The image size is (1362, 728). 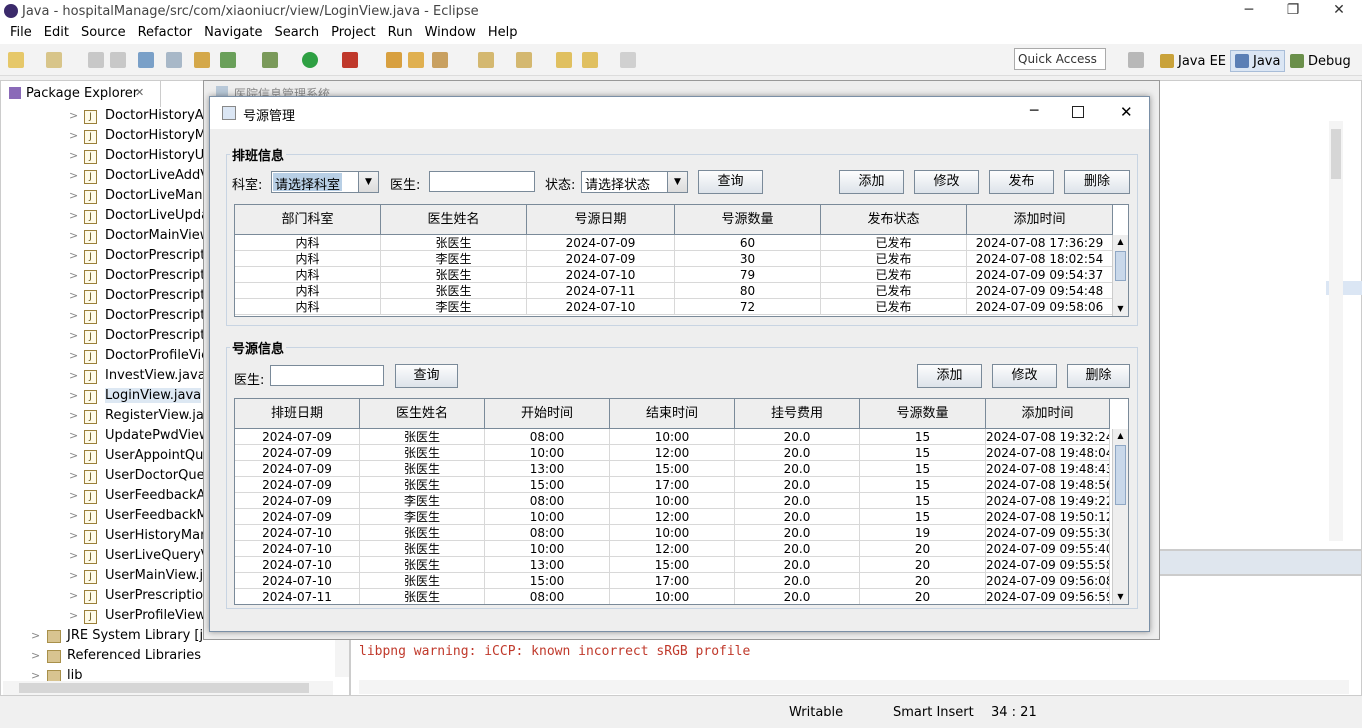 I want to click on schedule-delete-button: 删除, so click(x=1097, y=182).